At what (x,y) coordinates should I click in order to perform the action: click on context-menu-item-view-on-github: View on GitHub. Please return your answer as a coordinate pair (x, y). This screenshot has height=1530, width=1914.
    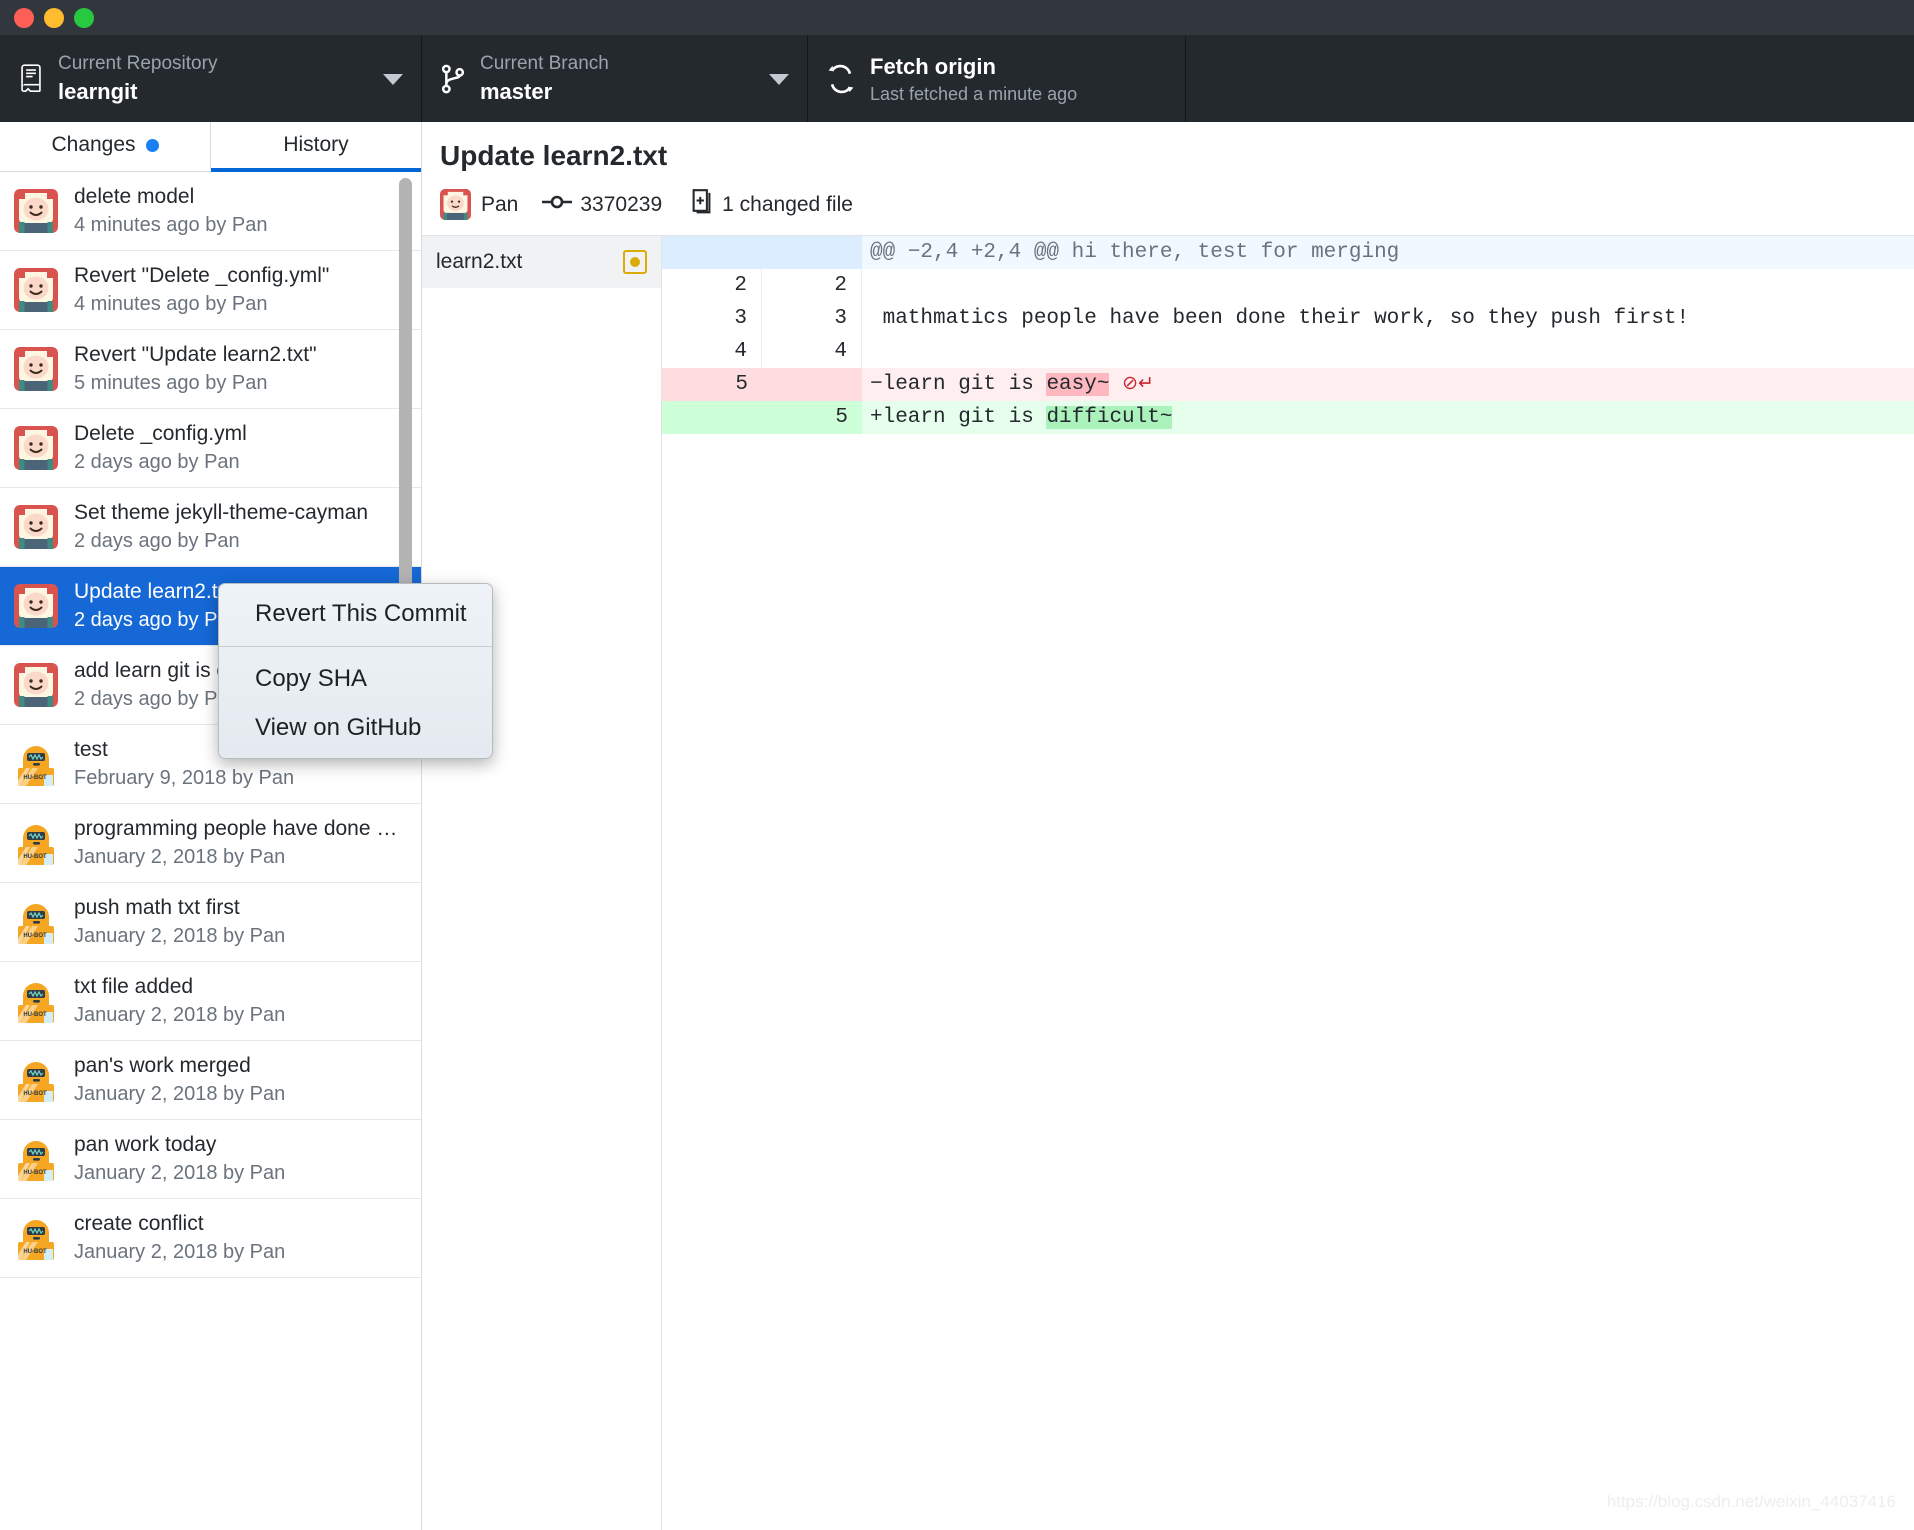
    Looking at the image, I should click on (355, 728).